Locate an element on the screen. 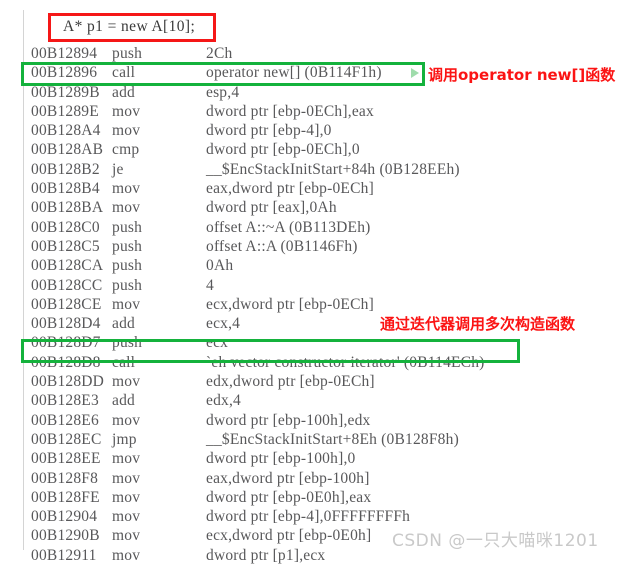 The height and width of the screenshot is (565, 623). instruction-operands: 4 is located at coordinates (210, 285).